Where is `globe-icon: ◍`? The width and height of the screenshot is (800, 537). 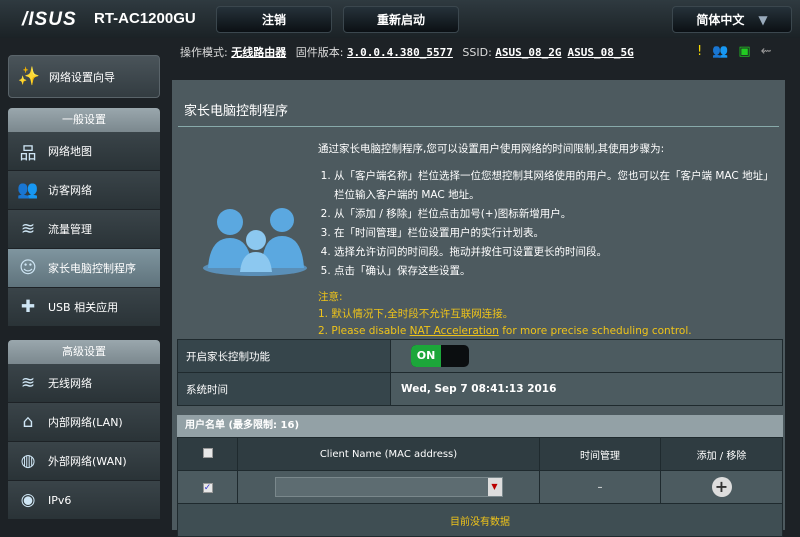
globe-icon: ◍ is located at coordinates (28, 461).